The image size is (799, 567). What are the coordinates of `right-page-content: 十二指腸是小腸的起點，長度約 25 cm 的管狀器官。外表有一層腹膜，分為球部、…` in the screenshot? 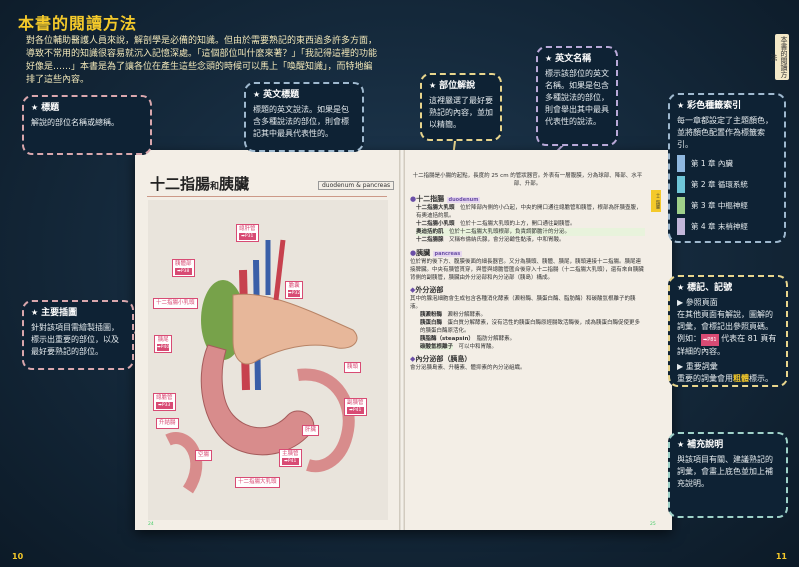 It's located at (527, 272).